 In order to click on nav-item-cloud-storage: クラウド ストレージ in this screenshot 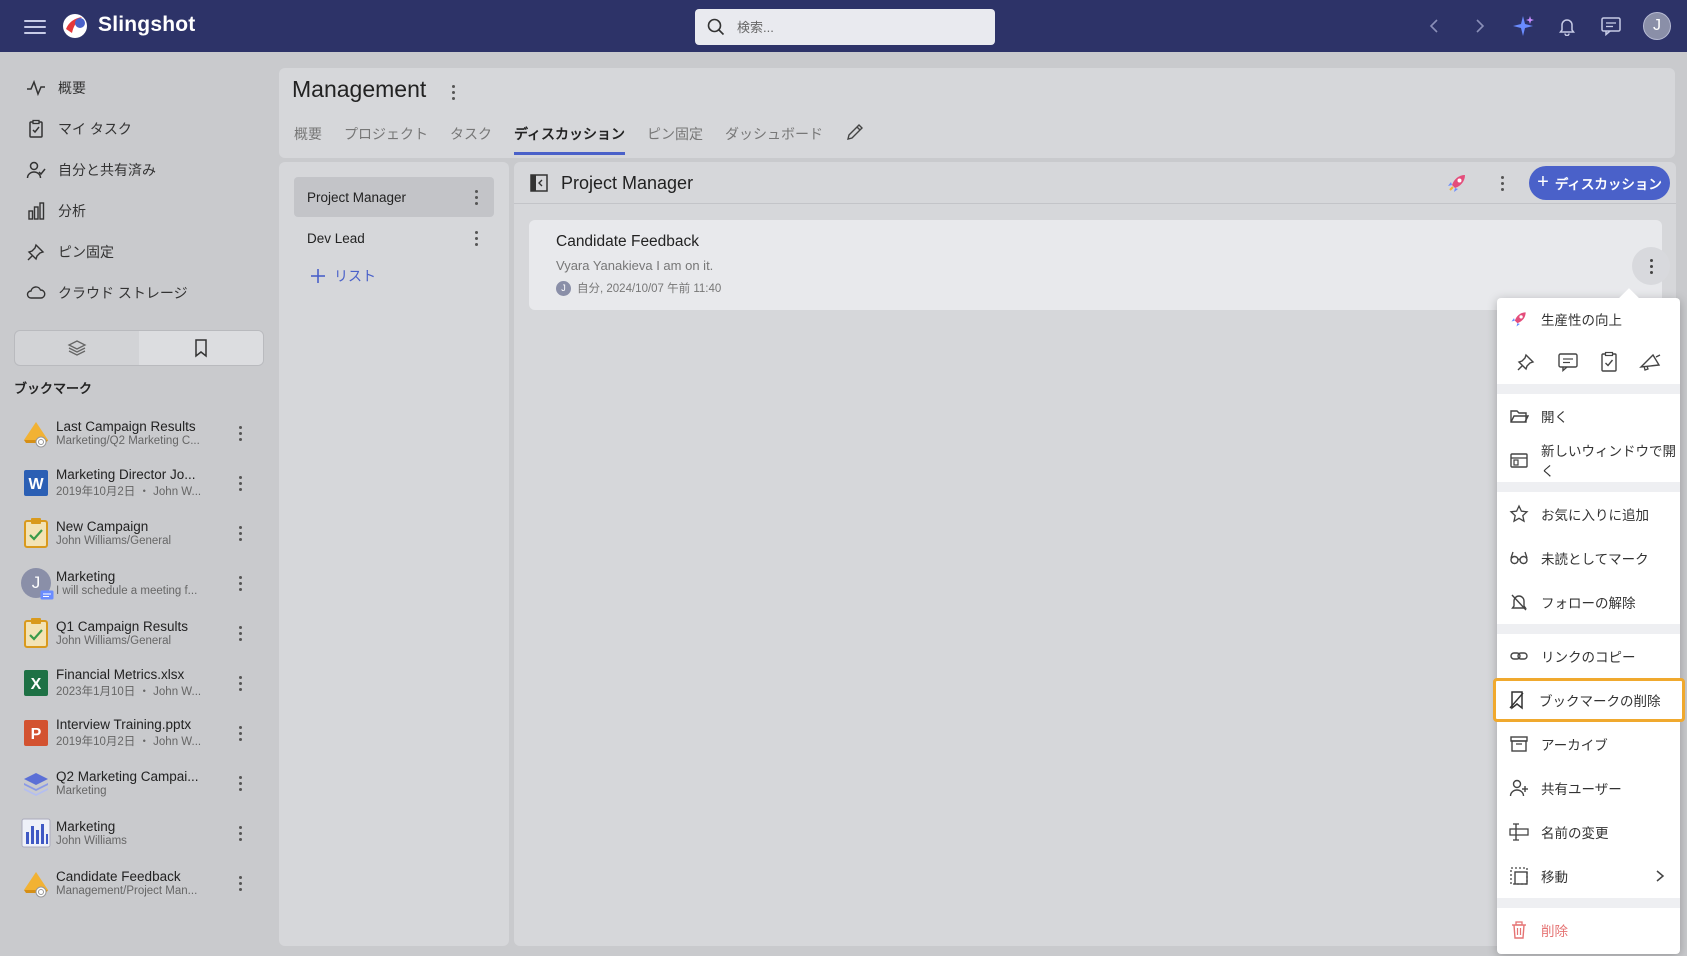, I will do `click(107, 293)`.